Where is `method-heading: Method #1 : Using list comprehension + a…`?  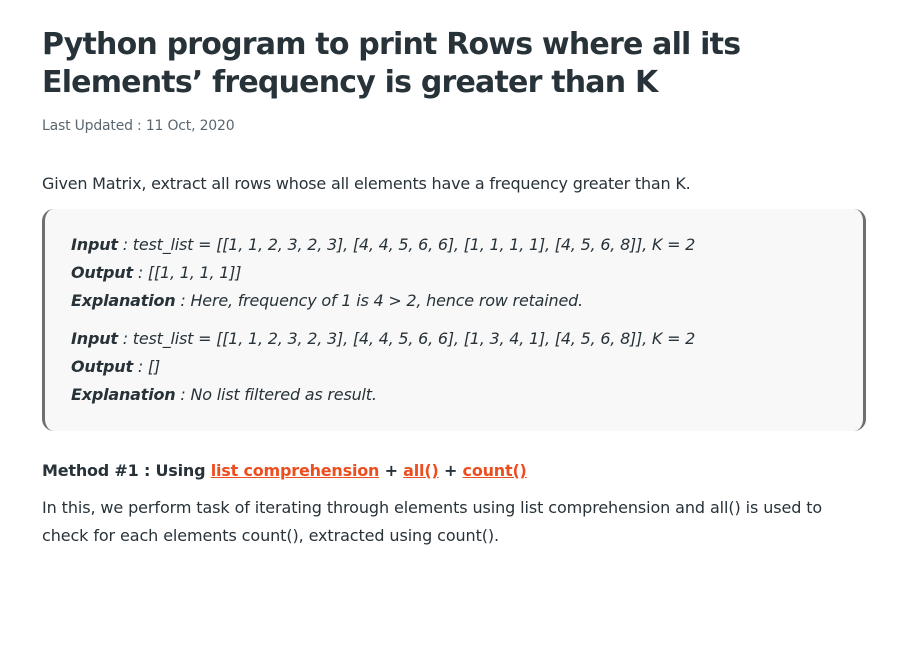 method-heading: Method #1 : Using list comprehension + a… is located at coordinates (454, 470).